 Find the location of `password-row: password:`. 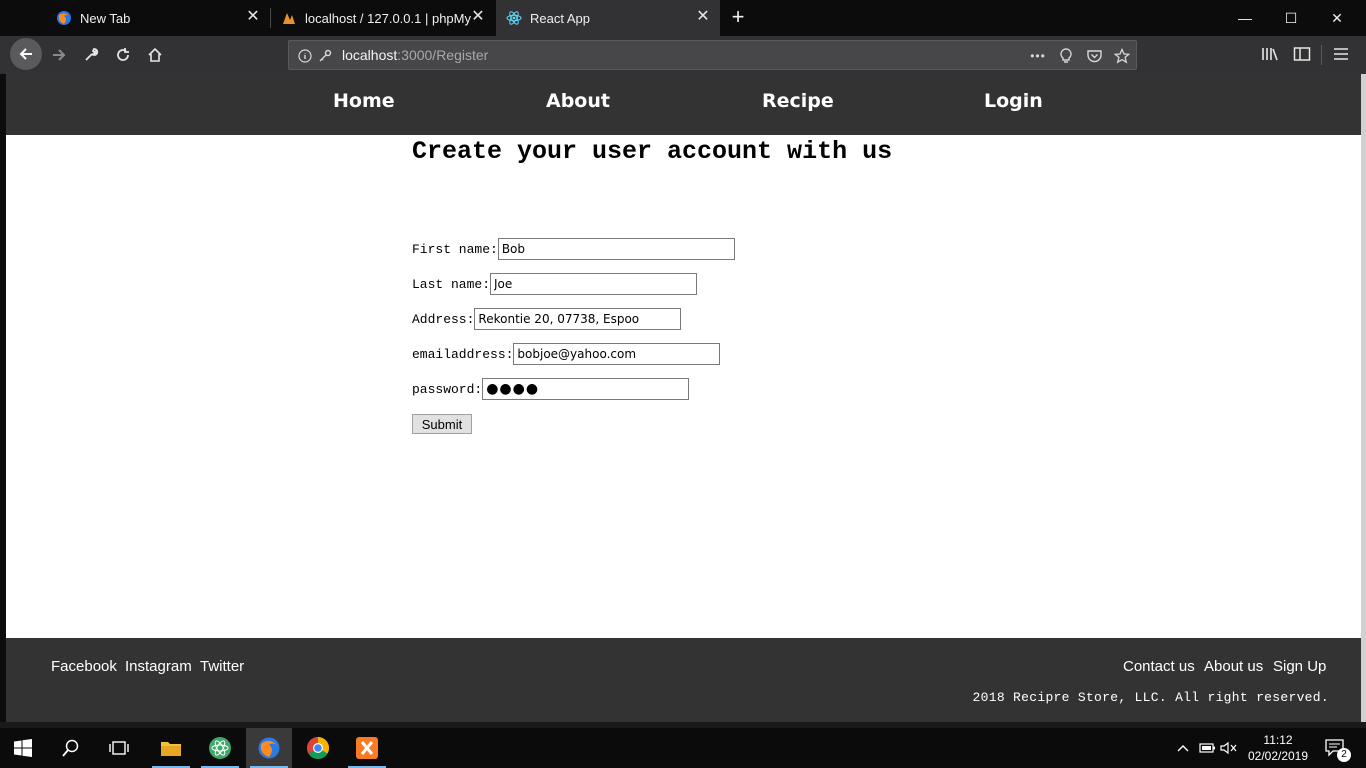

password-row: password: is located at coordinates (551, 389).